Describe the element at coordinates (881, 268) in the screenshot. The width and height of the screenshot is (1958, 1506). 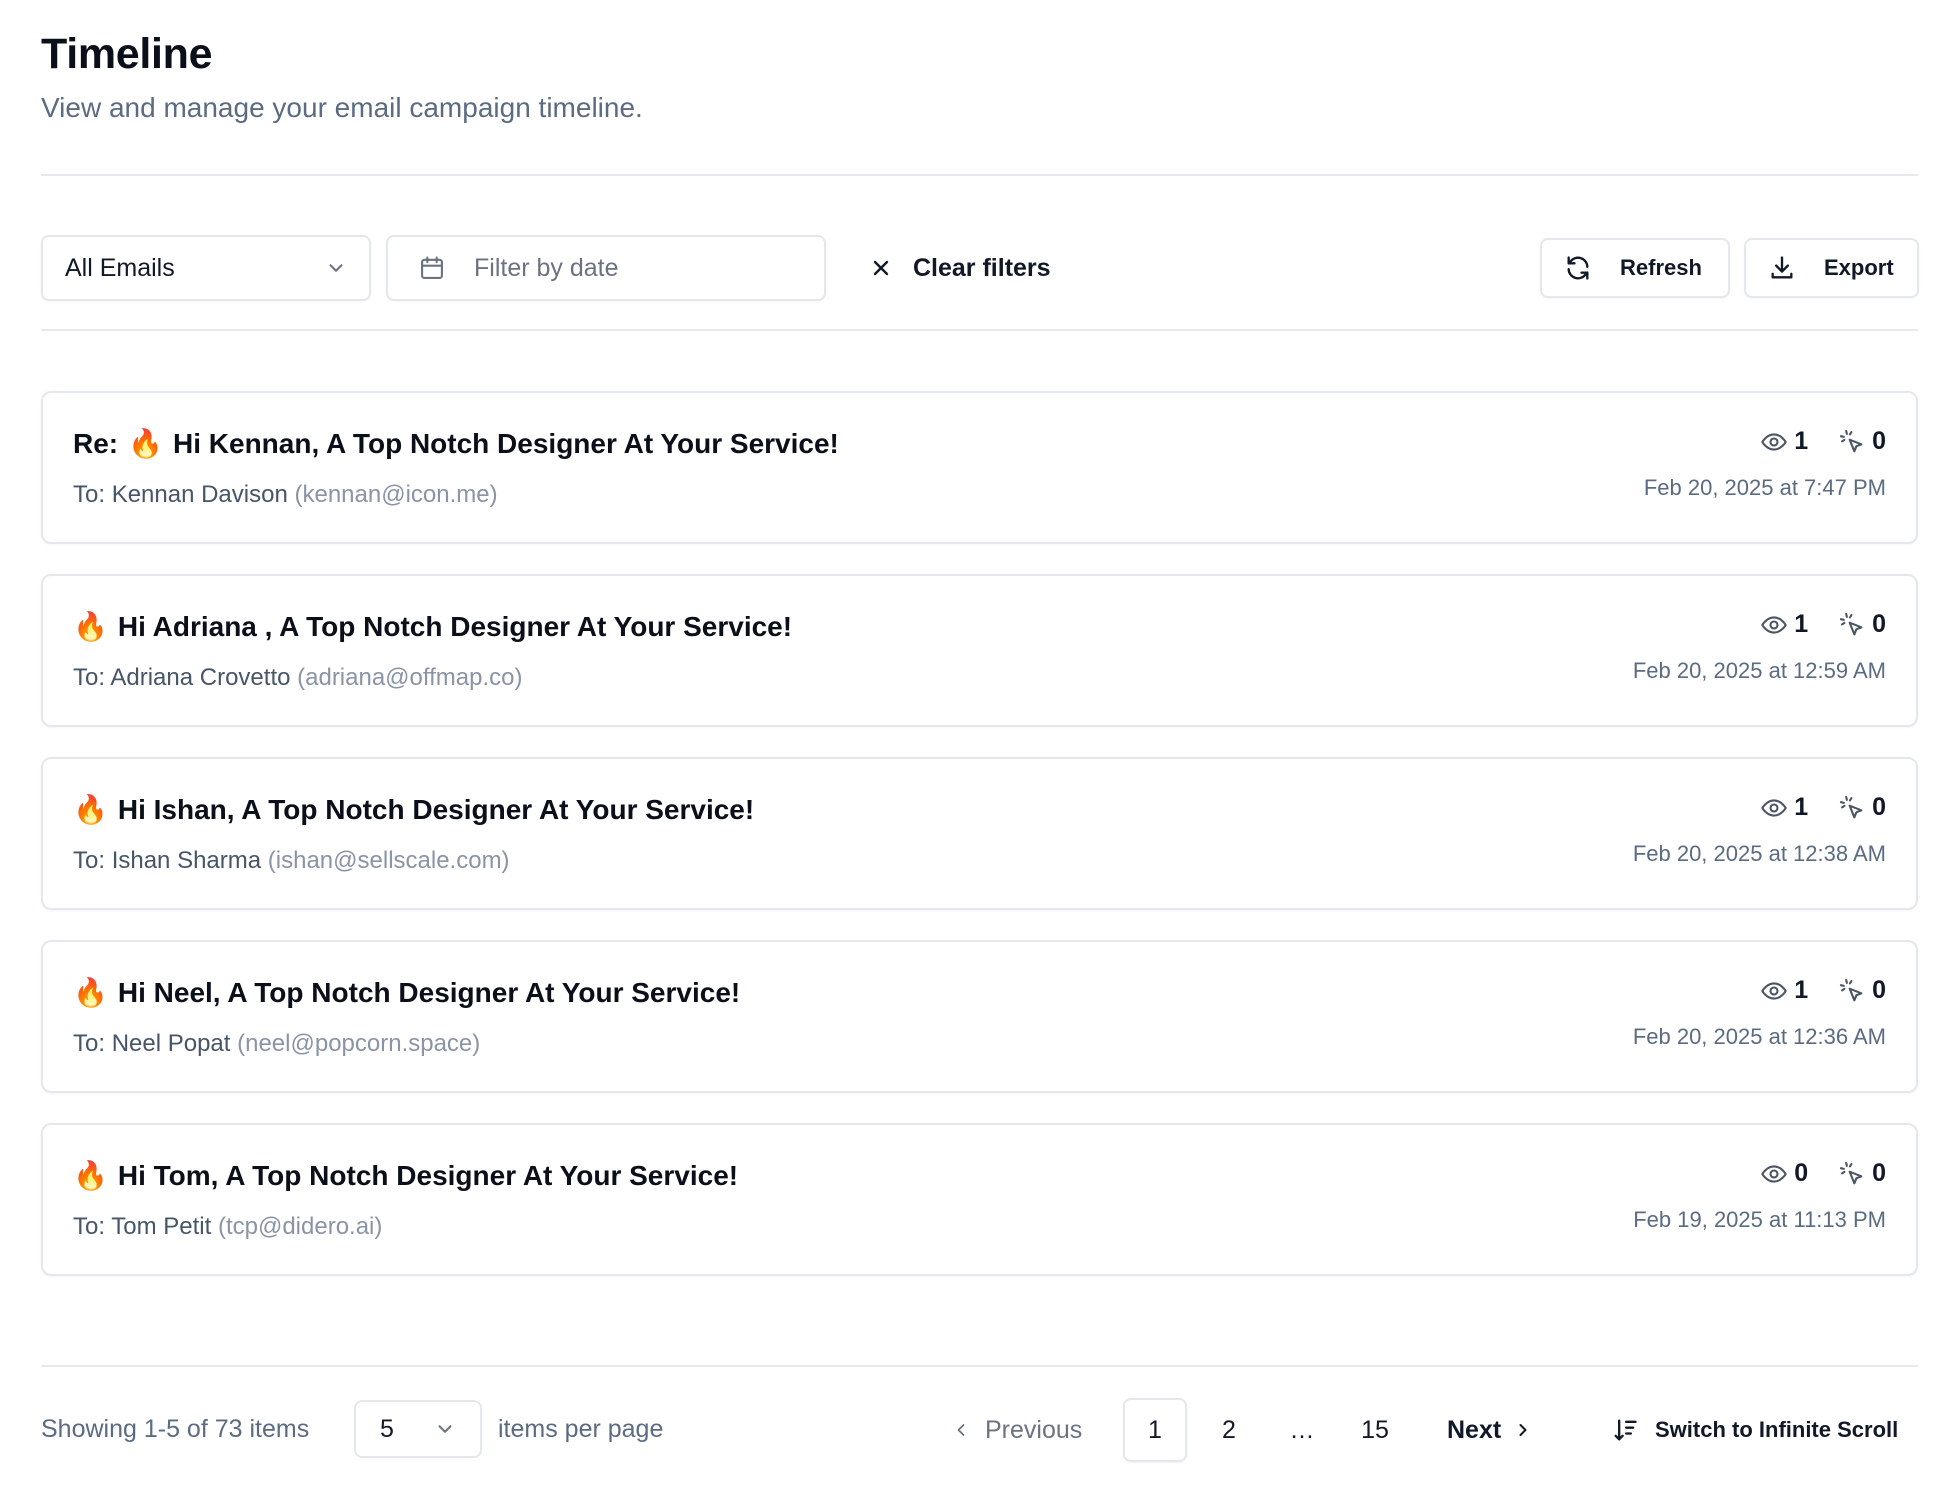
I see `close-icon` at that location.